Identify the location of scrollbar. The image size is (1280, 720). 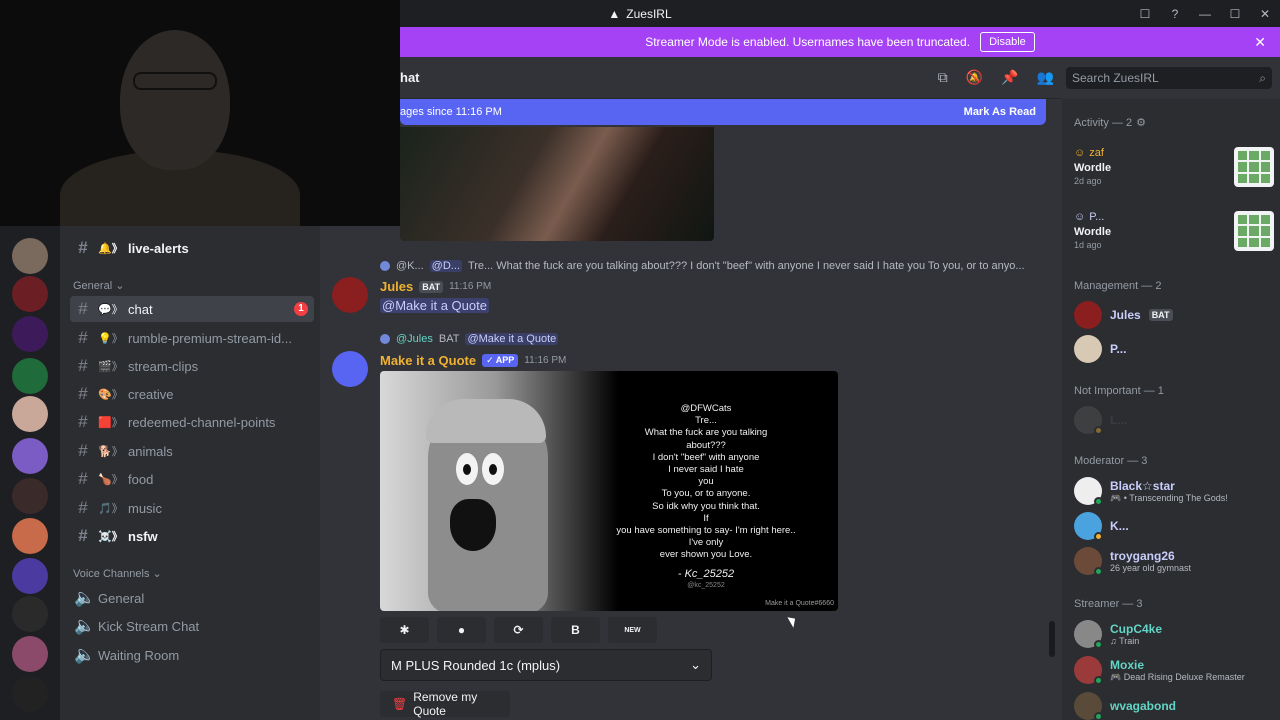
(1052, 639).